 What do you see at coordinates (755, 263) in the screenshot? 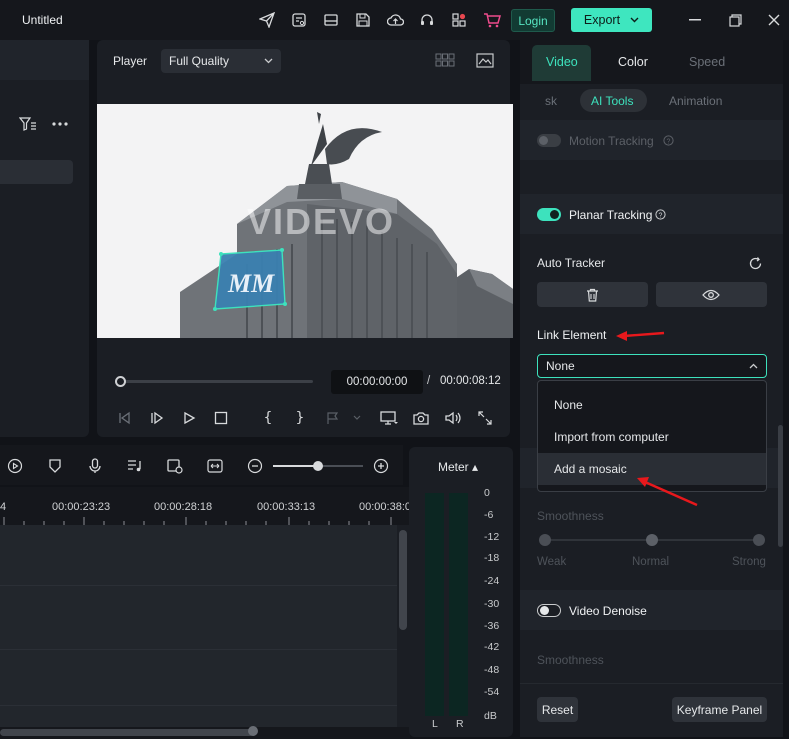
I see `refresh-icon` at bounding box center [755, 263].